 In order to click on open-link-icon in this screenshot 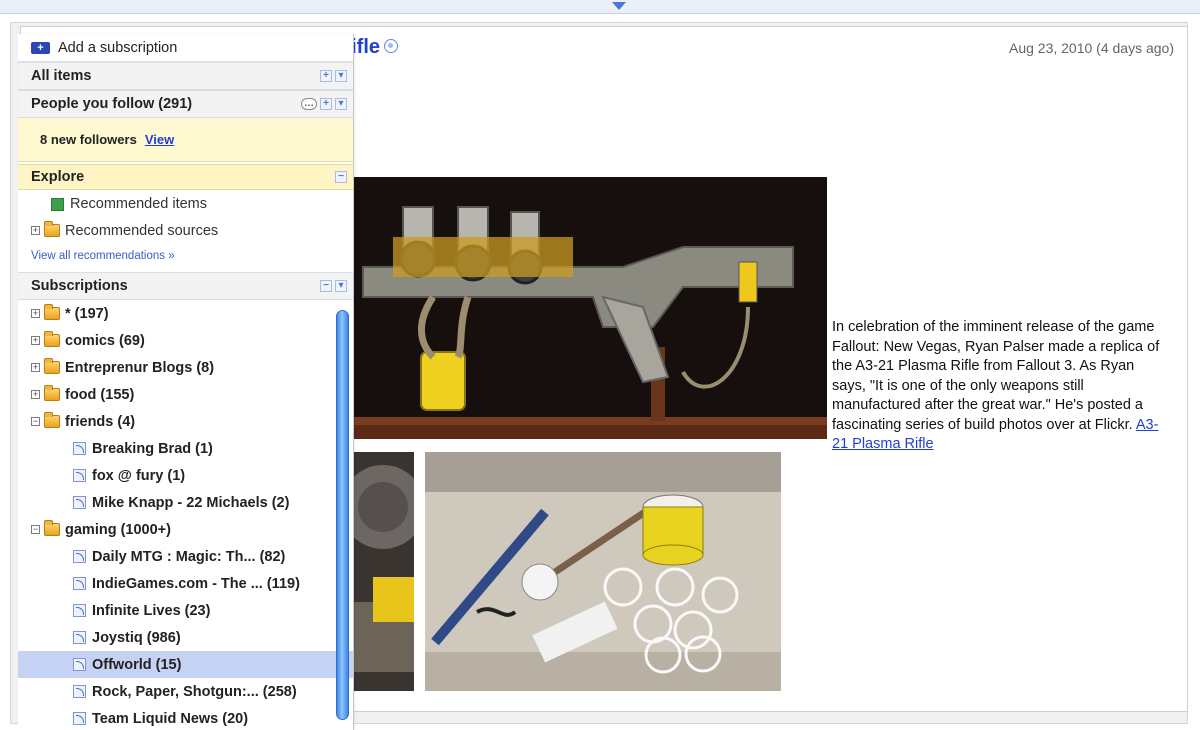, I will do `click(391, 45)`.